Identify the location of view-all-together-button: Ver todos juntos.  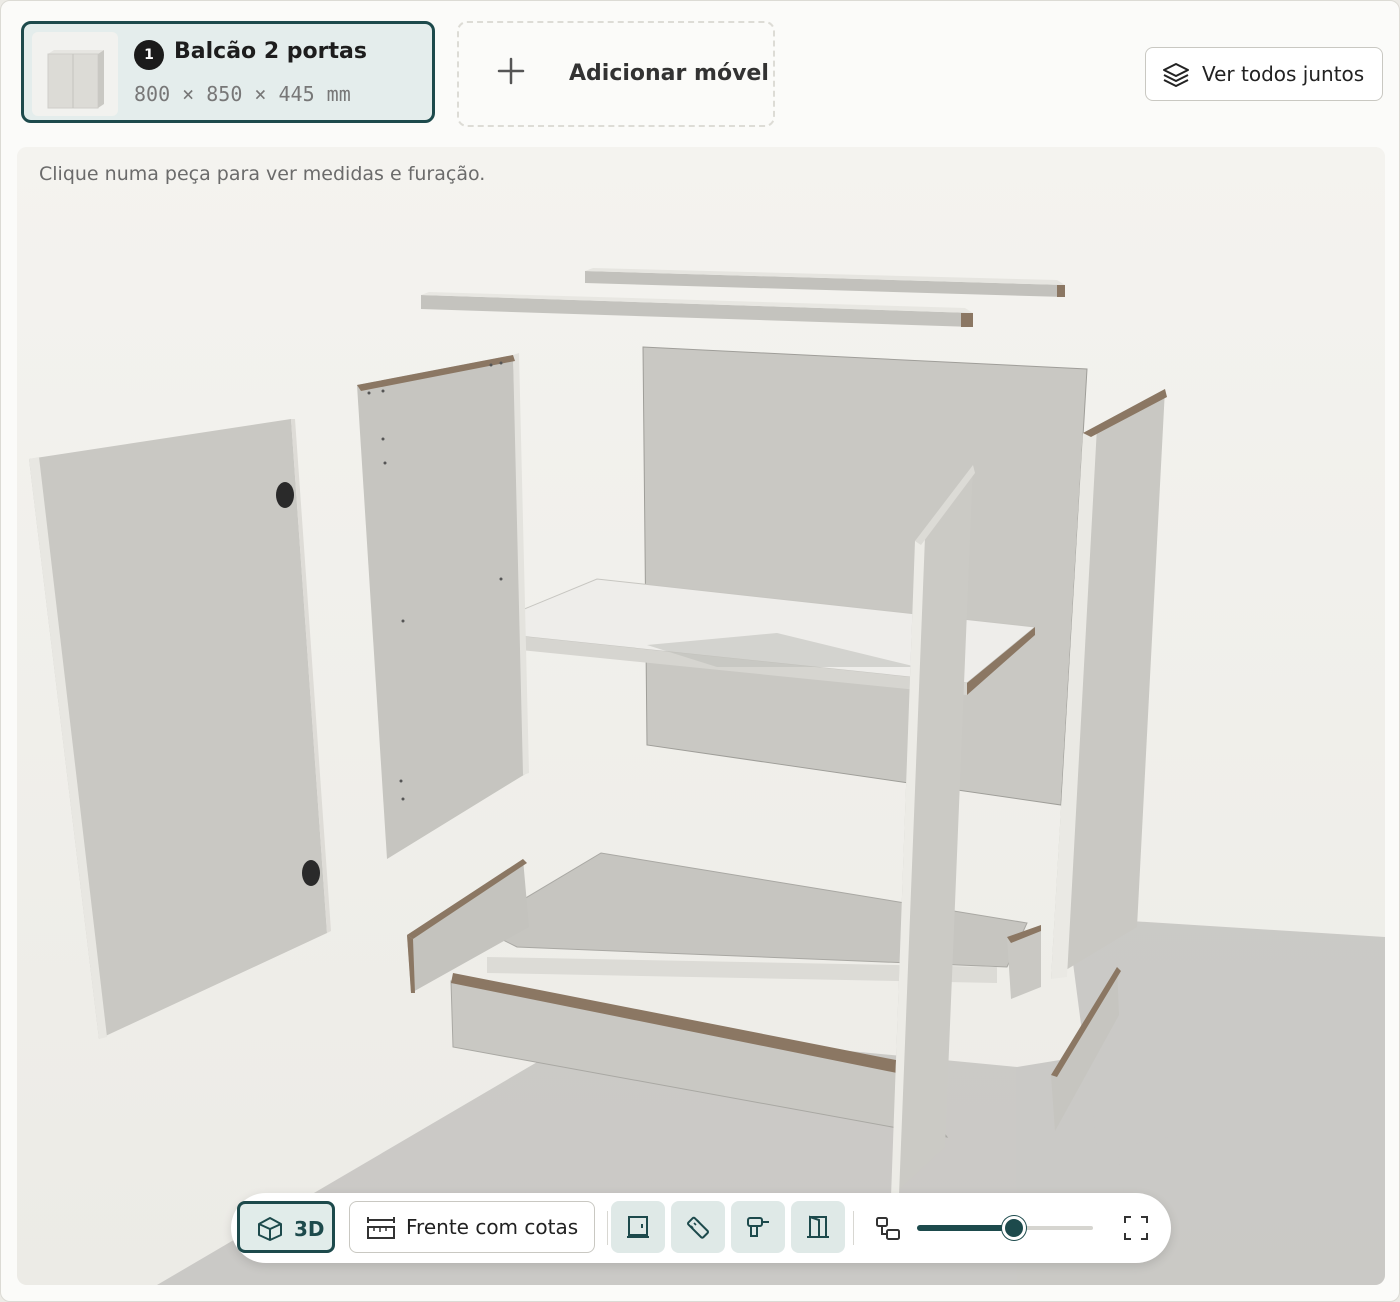
(1264, 74).